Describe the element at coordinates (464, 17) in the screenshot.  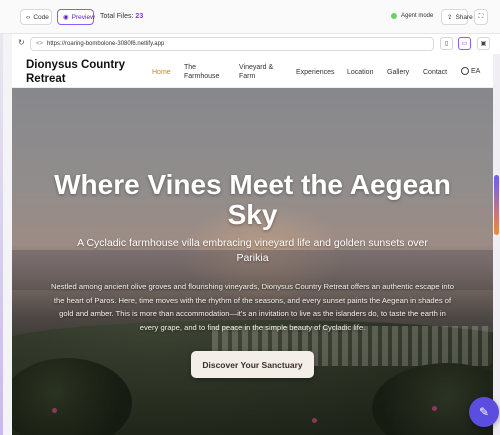
I see `share-button-label: Share` at that location.